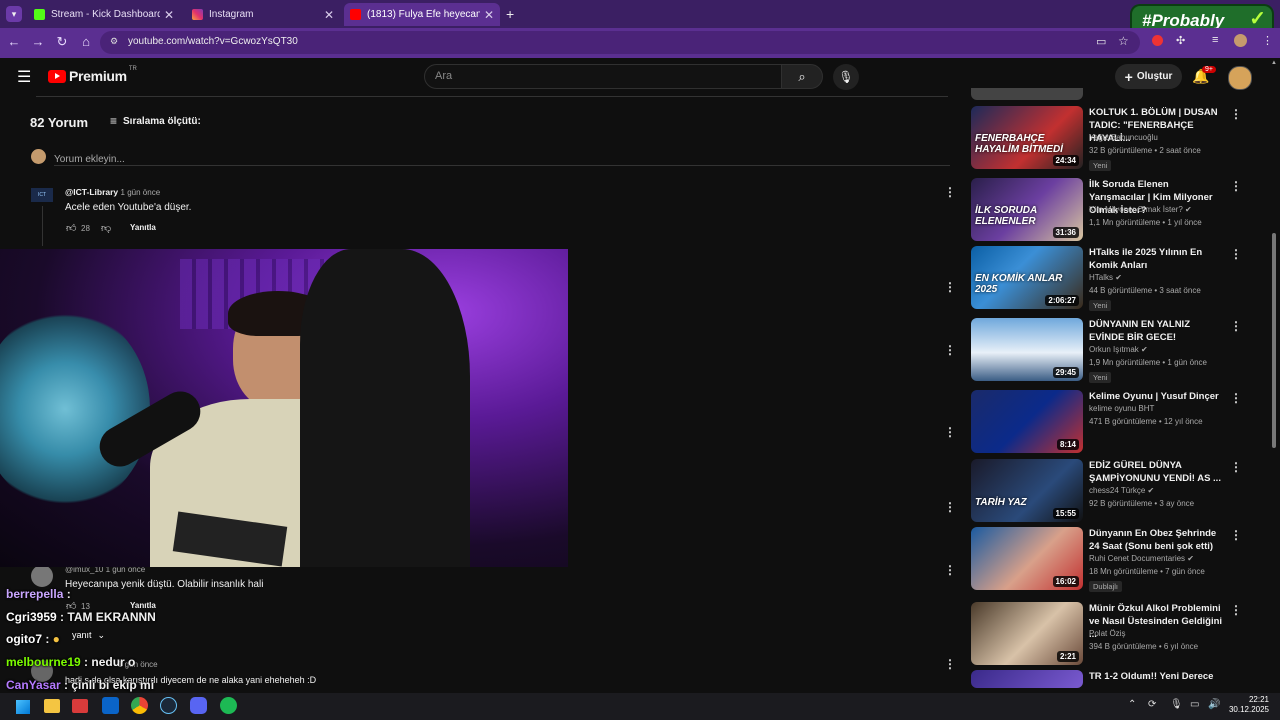 This screenshot has width=1280, height=720. What do you see at coordinates (1027, 277) in the screenshot?
I see `video-thumbnail: EN KOMİK ANLAR 2025 2:06:27` at bounding box center [1027, 277].